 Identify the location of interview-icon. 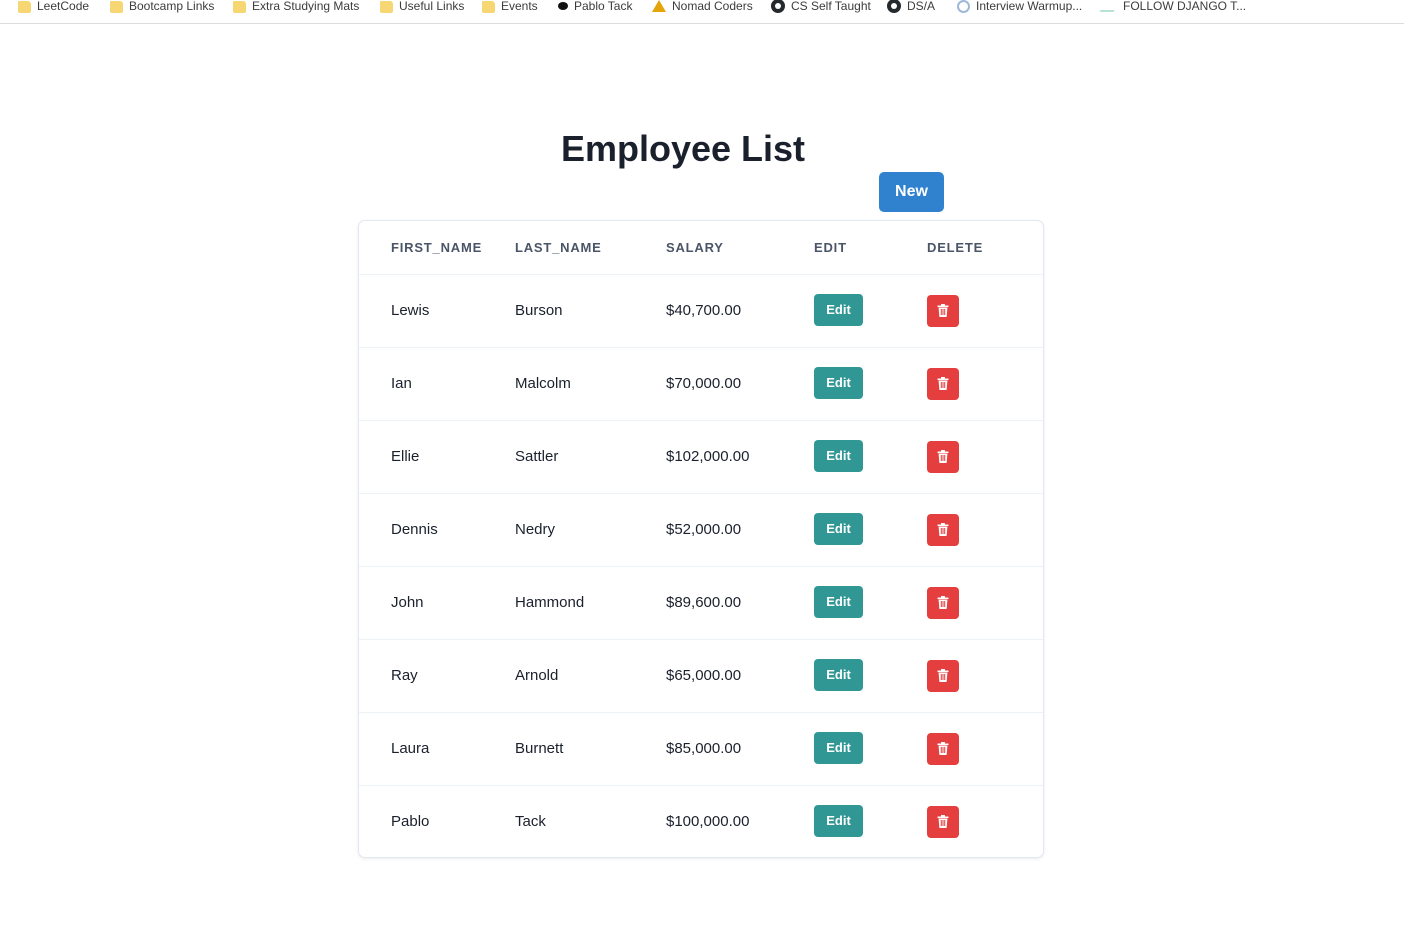
(963, 6).